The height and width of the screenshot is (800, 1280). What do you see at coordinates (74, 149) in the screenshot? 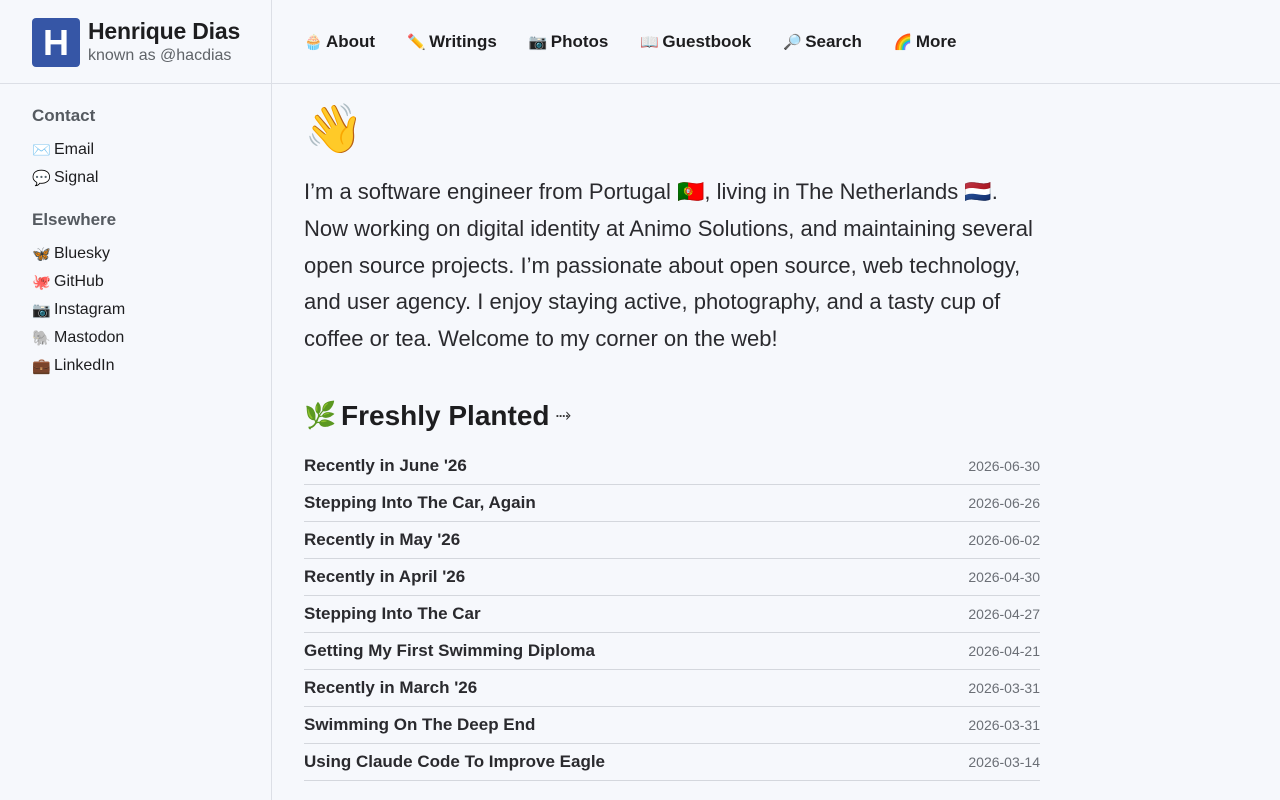
I see `email-label: Email` at bounding box center [74, 149].